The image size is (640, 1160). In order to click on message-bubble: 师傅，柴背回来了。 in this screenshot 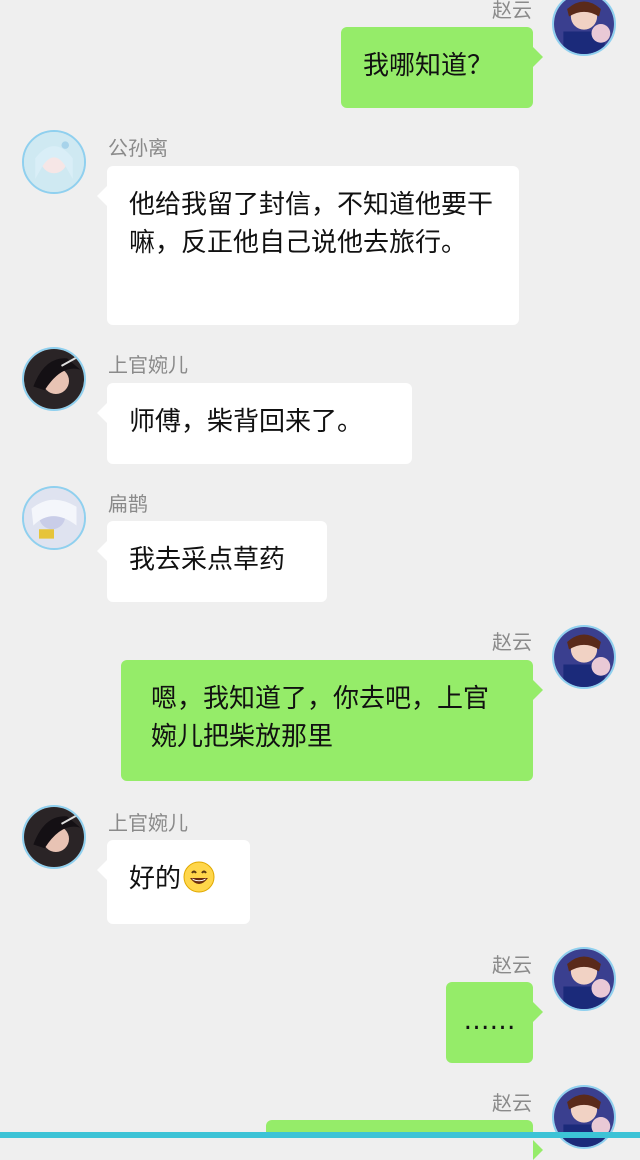, I will do `click(254, 423)`.